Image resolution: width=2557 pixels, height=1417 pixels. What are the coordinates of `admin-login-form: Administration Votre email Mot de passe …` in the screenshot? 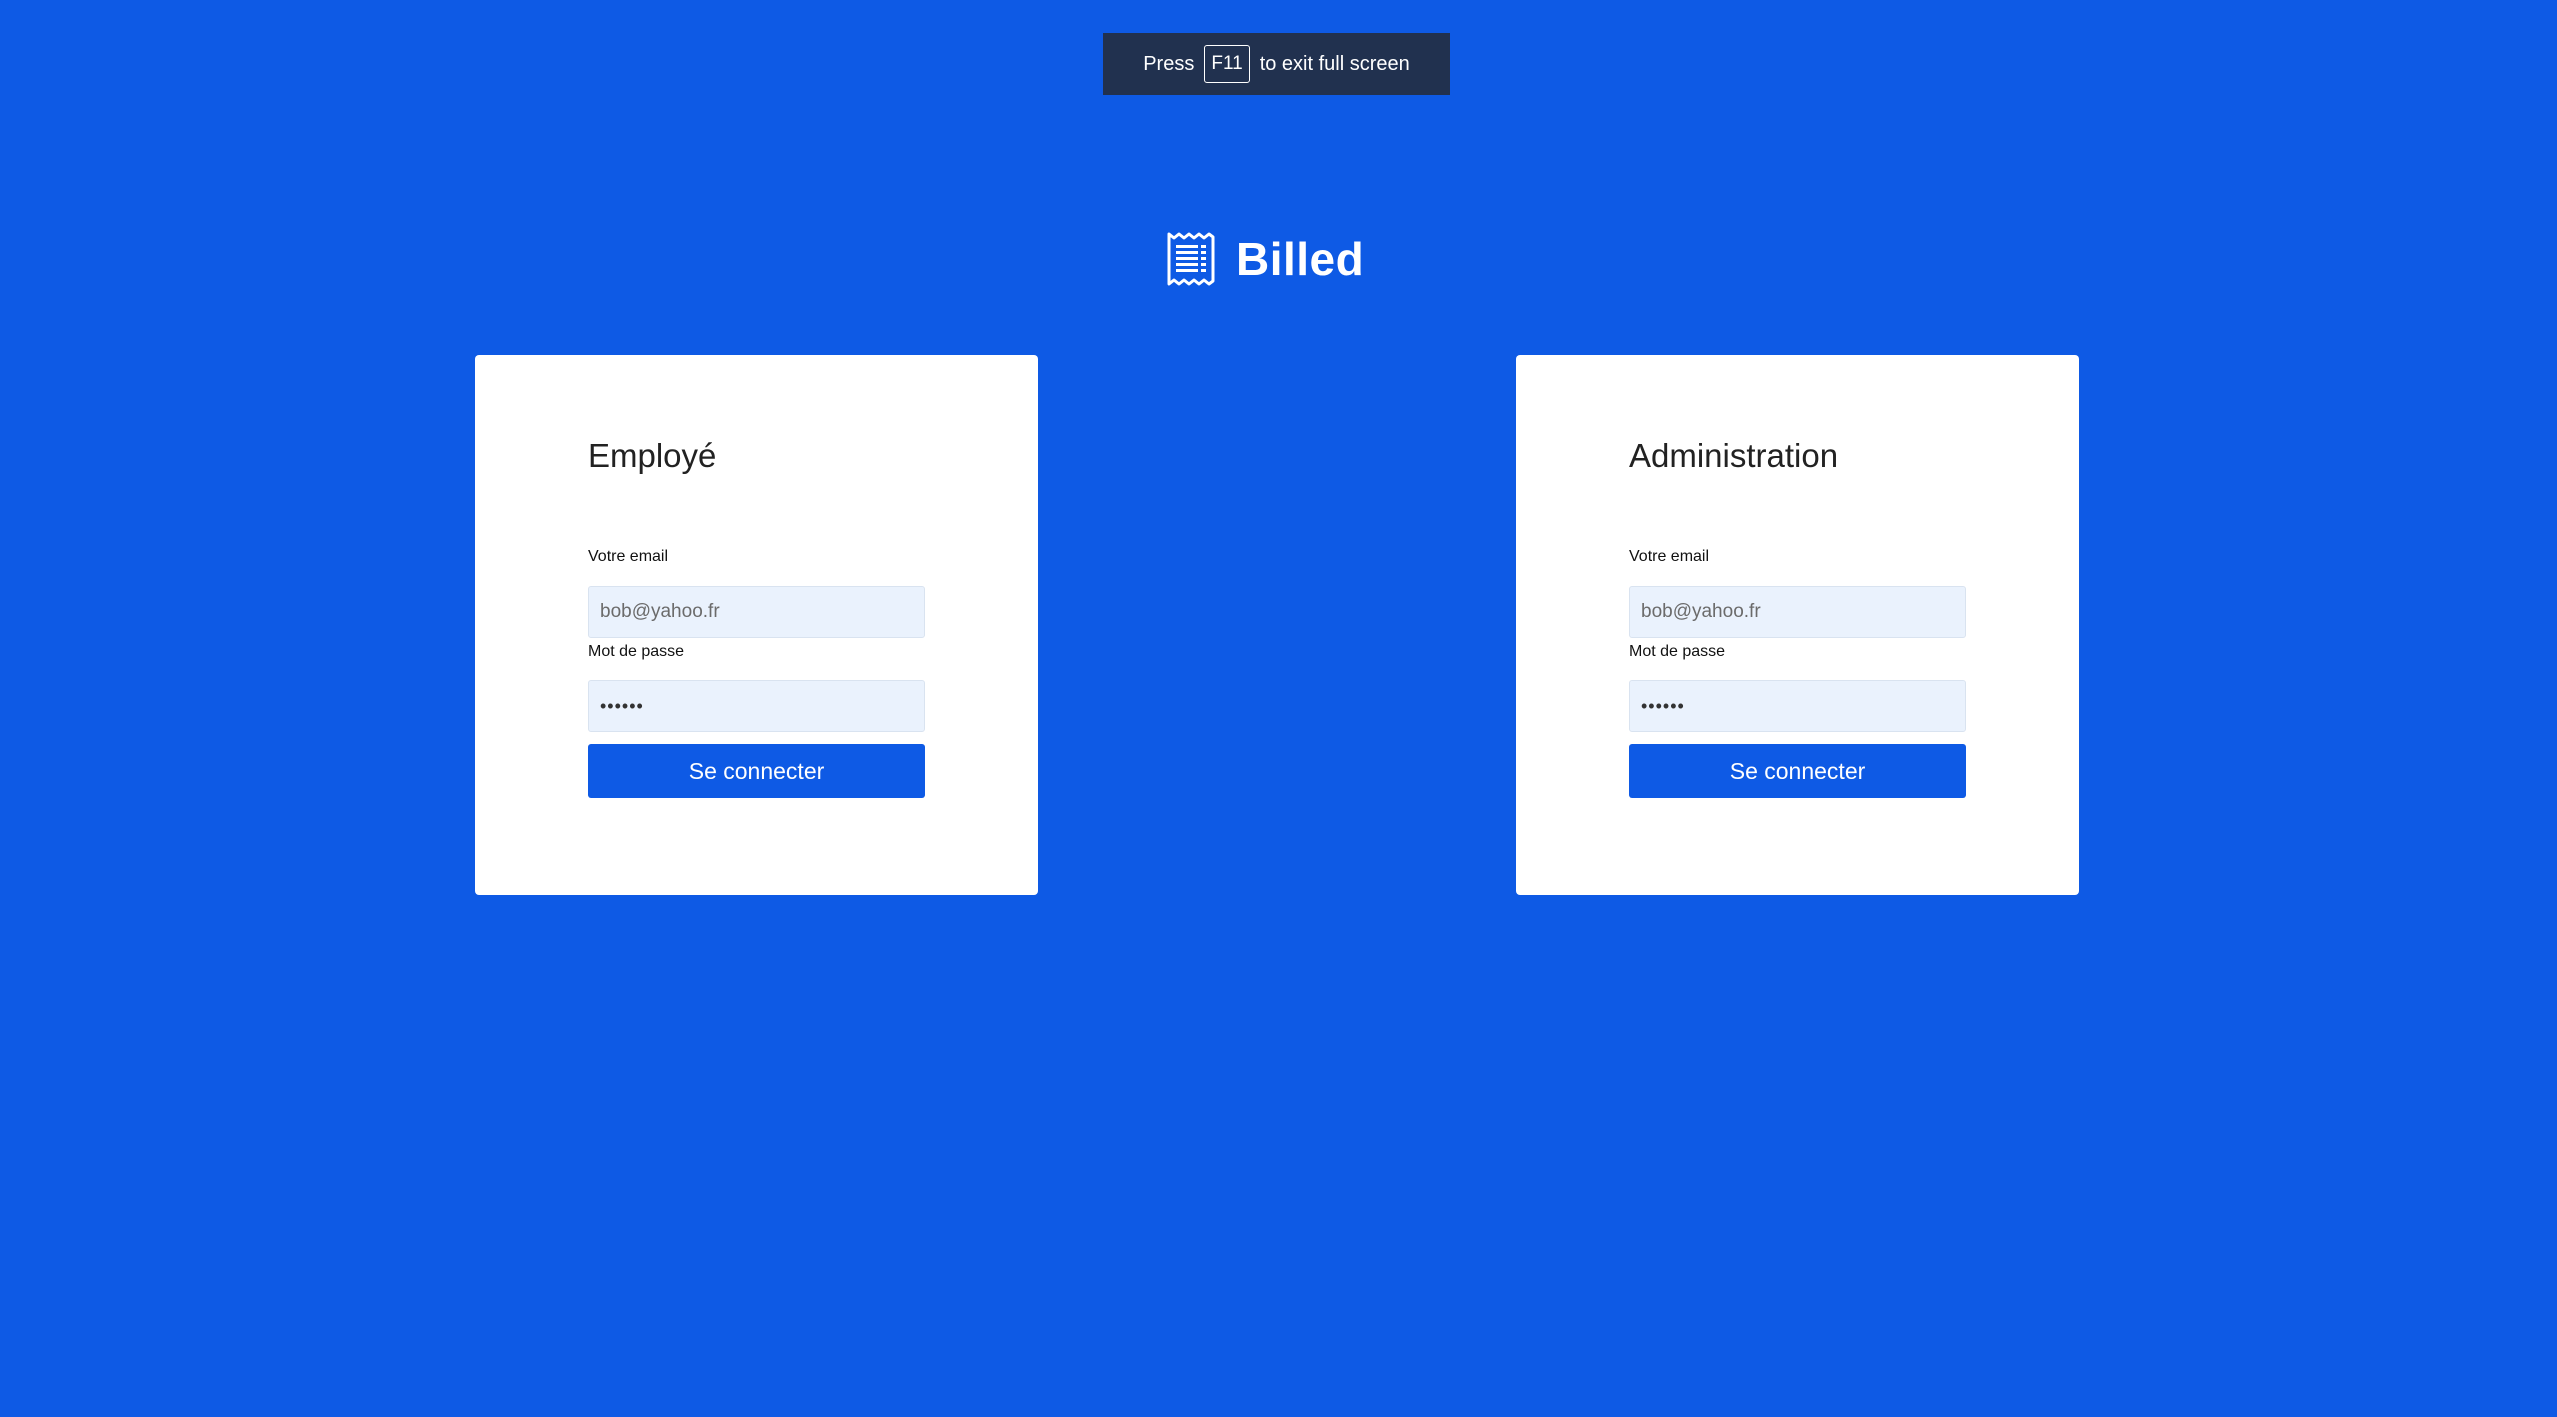 It's located at (1797, 625).